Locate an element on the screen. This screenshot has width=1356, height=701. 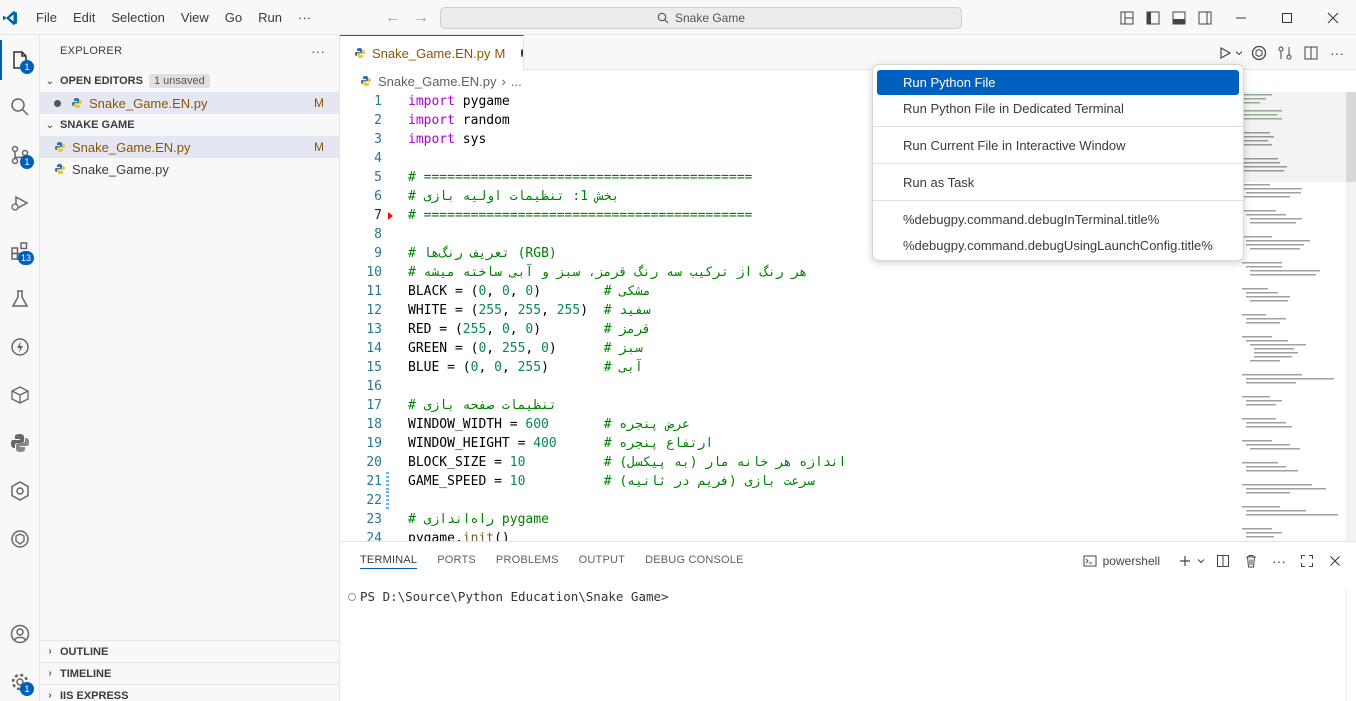
explorer-more-icon: ··· is located at coordinates (318, 51).